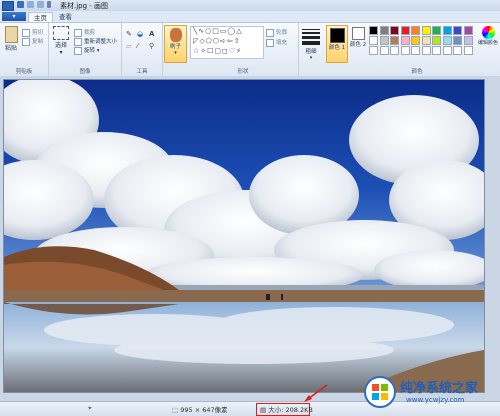  I want to click on quick-access-dropdown-icon, so click(49, 4).